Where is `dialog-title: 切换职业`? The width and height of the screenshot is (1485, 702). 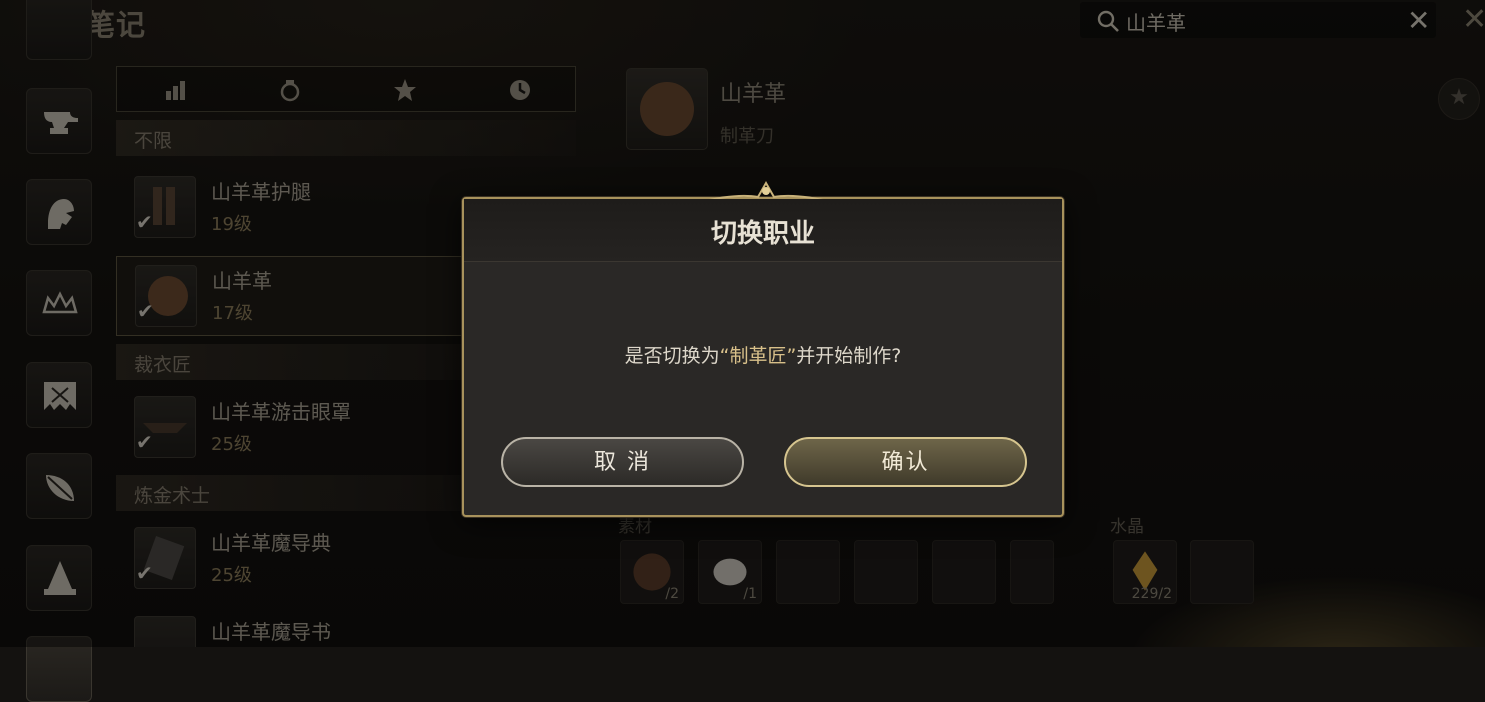 dialog-title: 切换职业 is located at coordinates (762, 234).